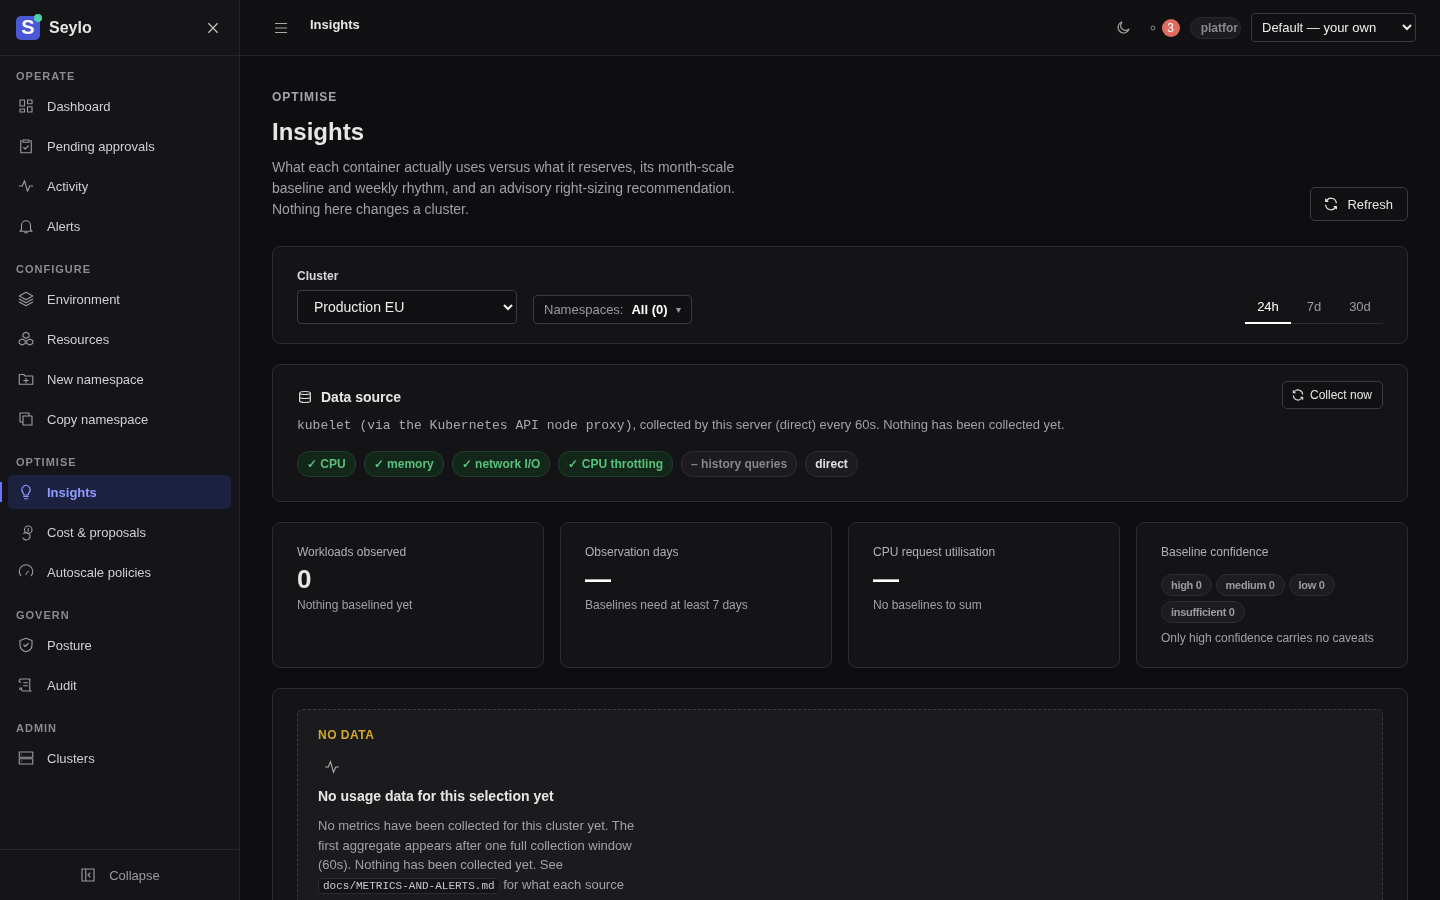  I want to click on range-tab: 7d, so click(1314, 308).